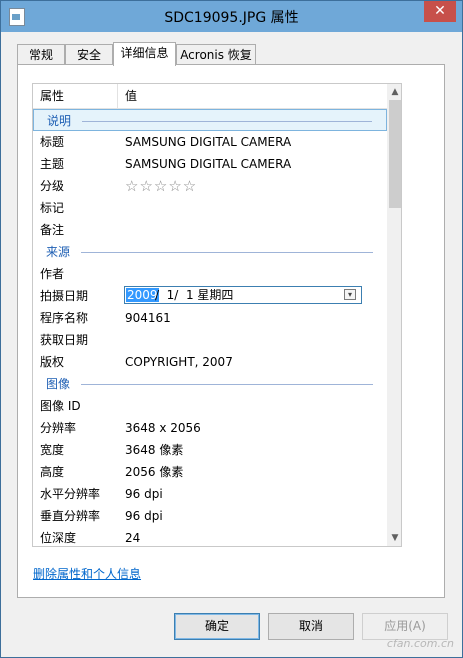  Describe the element at coordinates (70, 516) in the screenshot. I see `property-name: 垂直分辨率` at that location.